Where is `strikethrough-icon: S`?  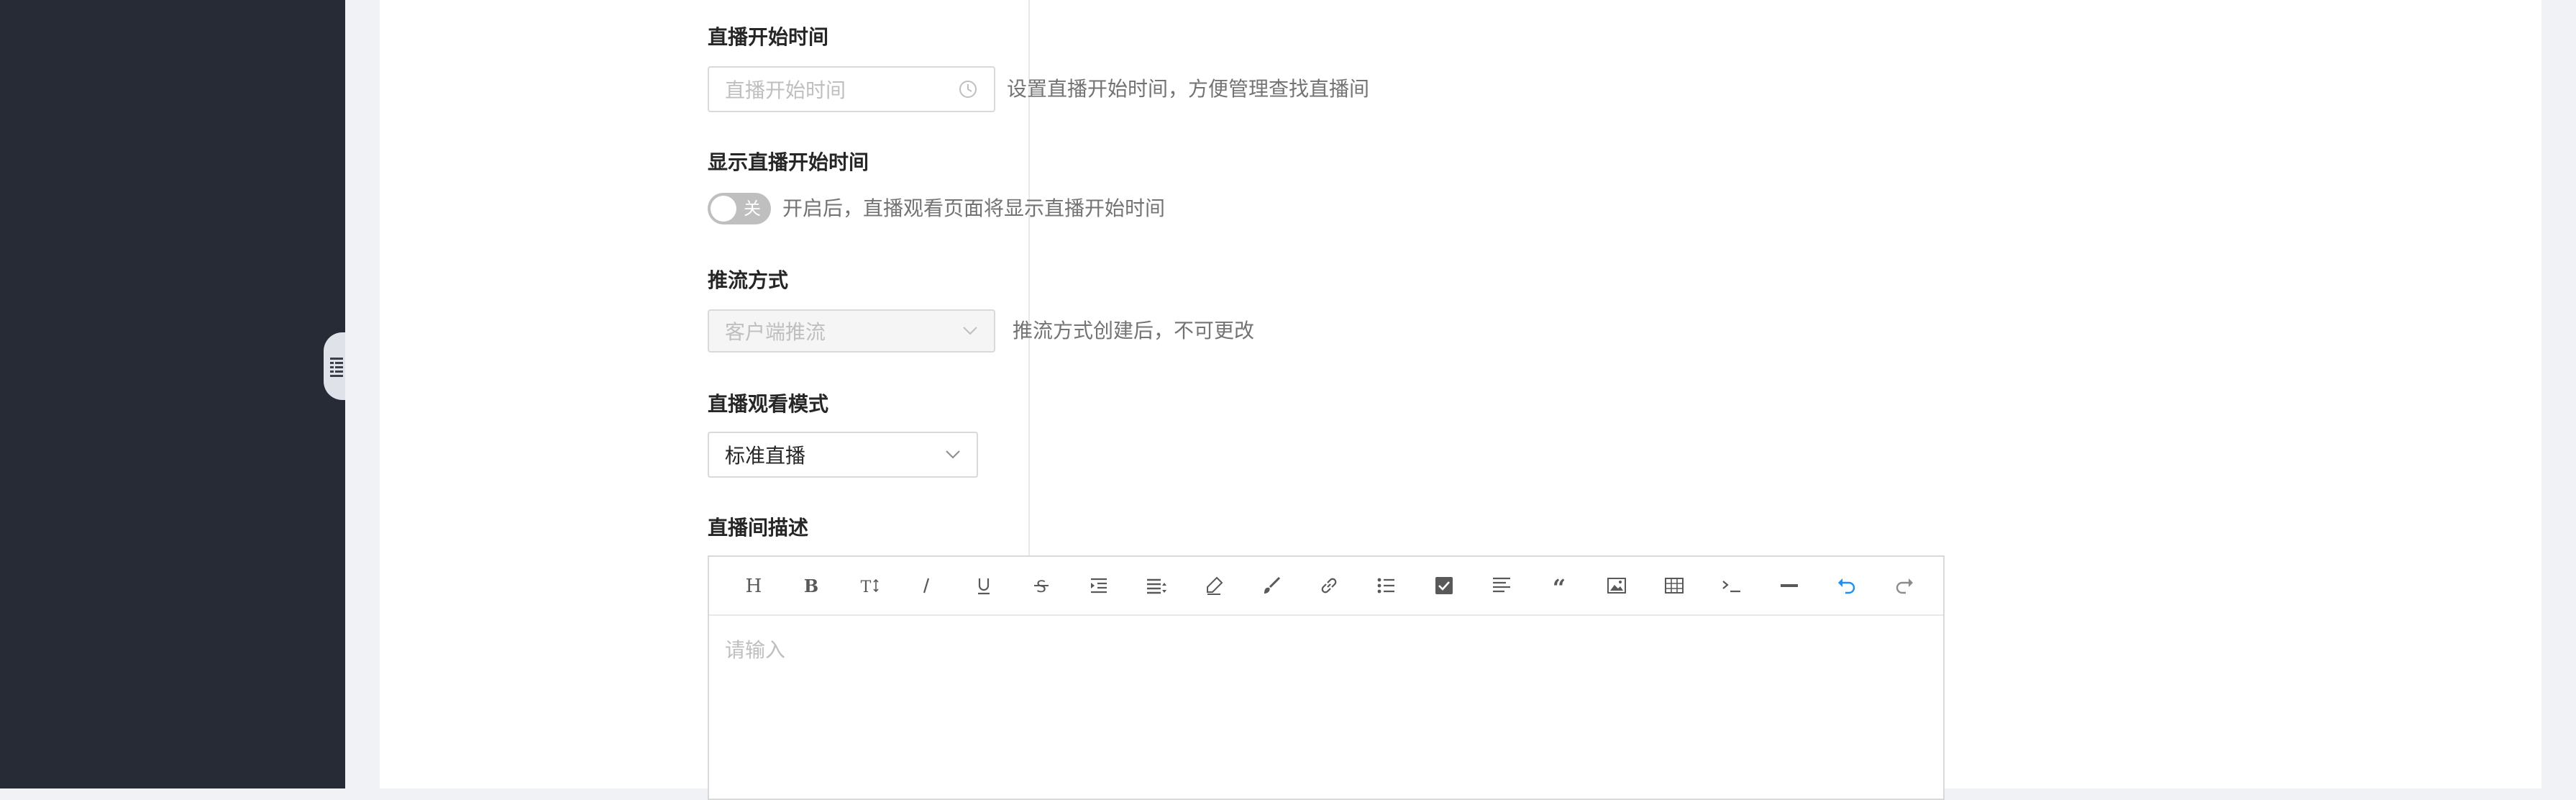
strikethrough-icon: S is located at coordinates (1041, 587).